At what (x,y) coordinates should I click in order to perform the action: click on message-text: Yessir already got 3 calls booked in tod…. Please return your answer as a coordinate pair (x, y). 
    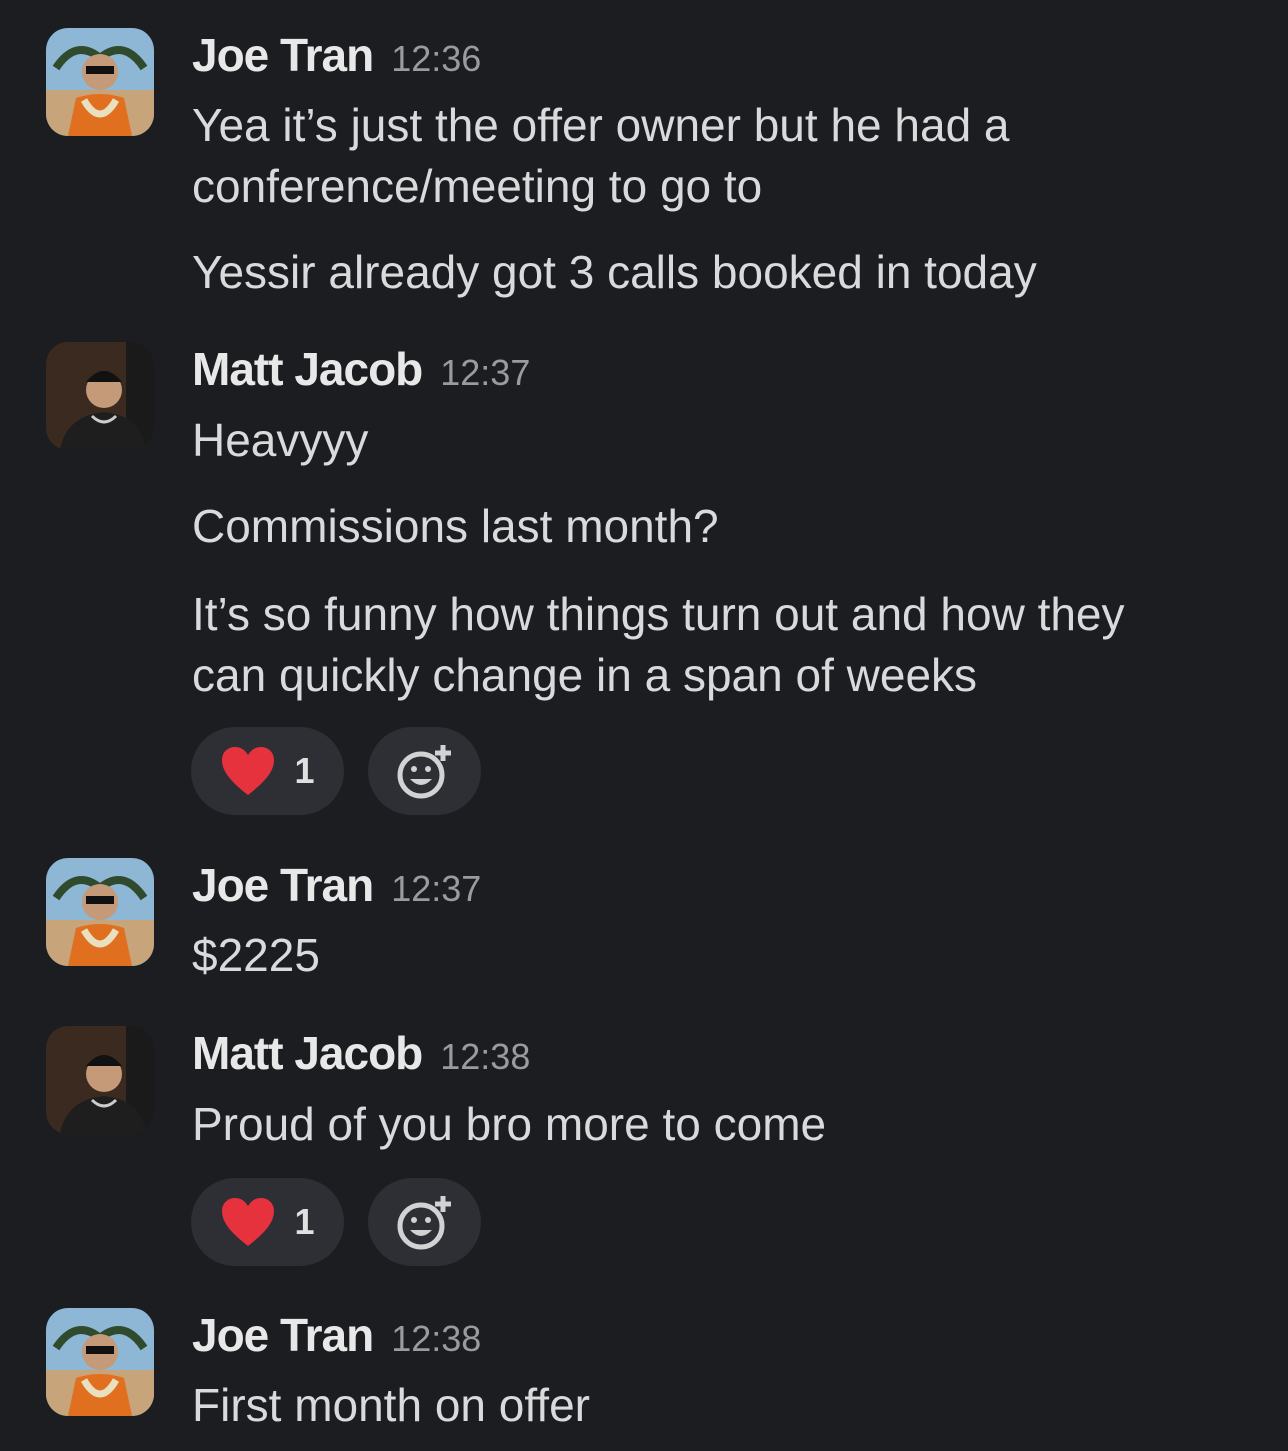
    Looking at the image, I should click on (614, 272).